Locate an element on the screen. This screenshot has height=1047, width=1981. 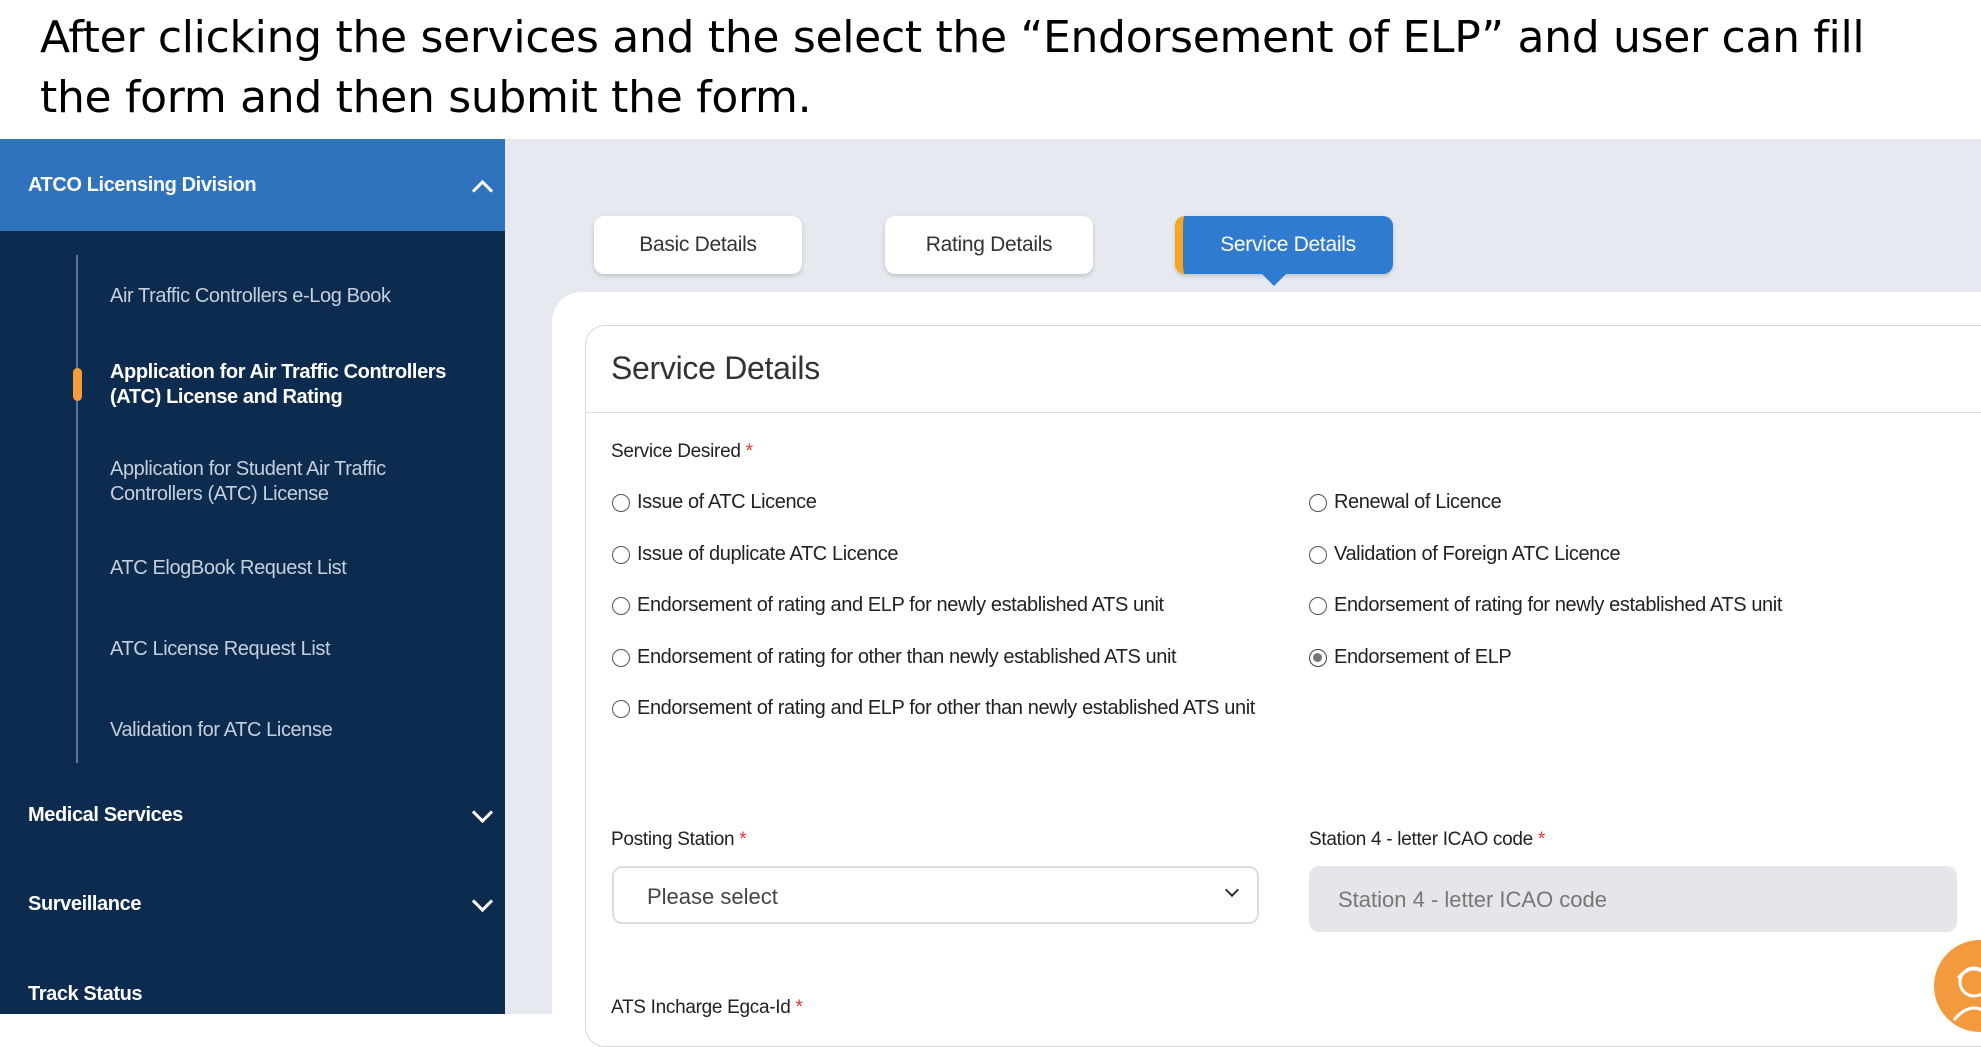
radio-issue-atc-licence: Issue of ATC Licence is located at coordinates (714, 502).